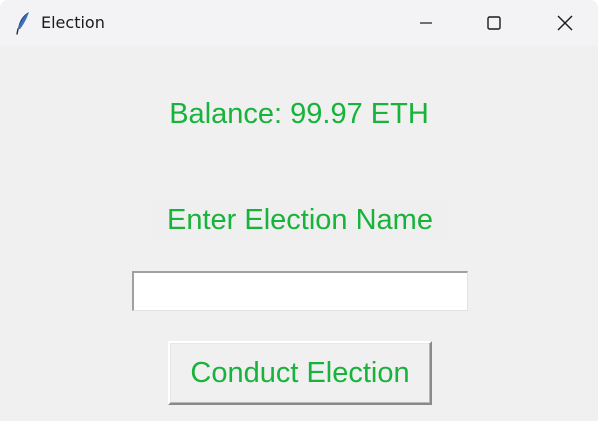 Image resolution: width=598 pixels, height=421 pixels. I want to click on close-button, so click(564, 23).